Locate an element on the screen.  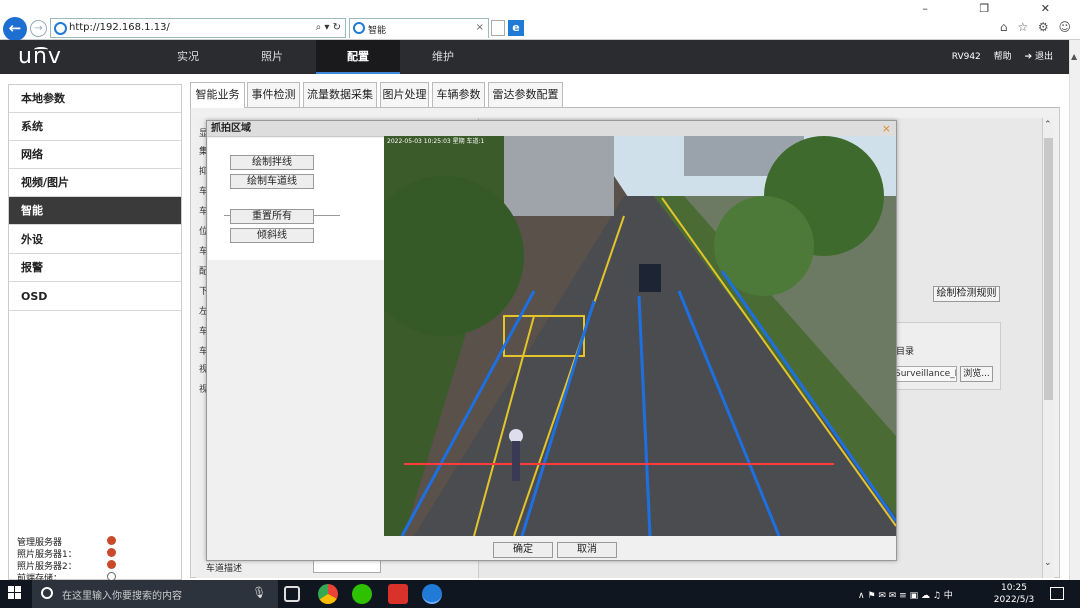
lane-description-label: 车道描述 is located at coordinates (224, 569).